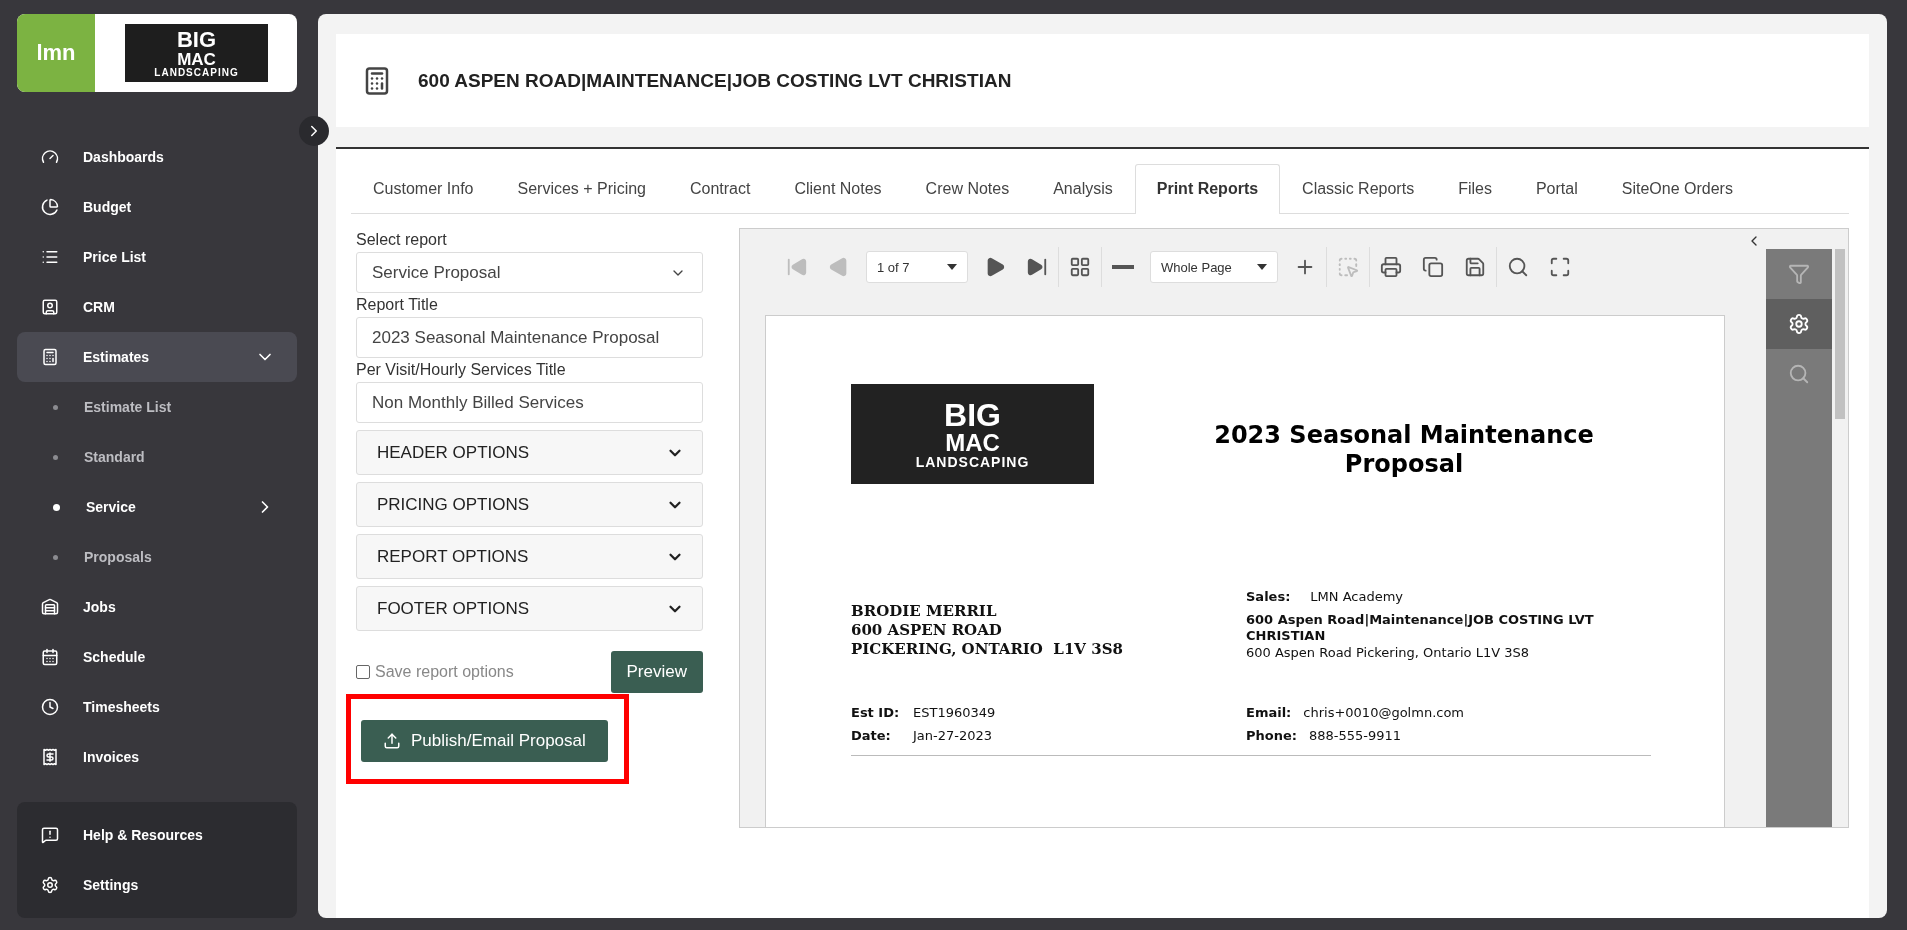 The image size is (1907, 930). Describe the element at coordinates (157, 657) in the screenshot. I see `nav-item: Schedule` at that location.